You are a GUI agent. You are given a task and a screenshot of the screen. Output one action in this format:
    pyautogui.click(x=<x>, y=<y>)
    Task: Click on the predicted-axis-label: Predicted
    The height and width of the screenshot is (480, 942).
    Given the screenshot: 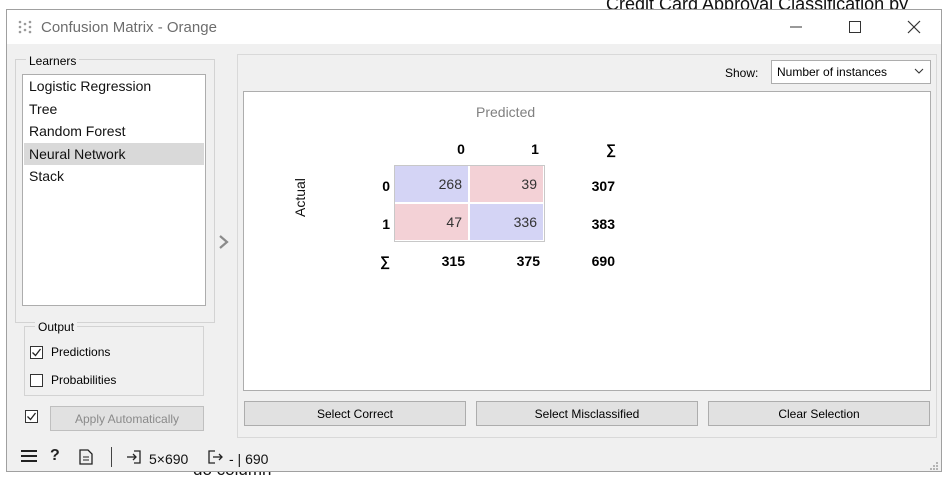 What is the action you would take?
    pyautogui.click(x=506, y=112)
    